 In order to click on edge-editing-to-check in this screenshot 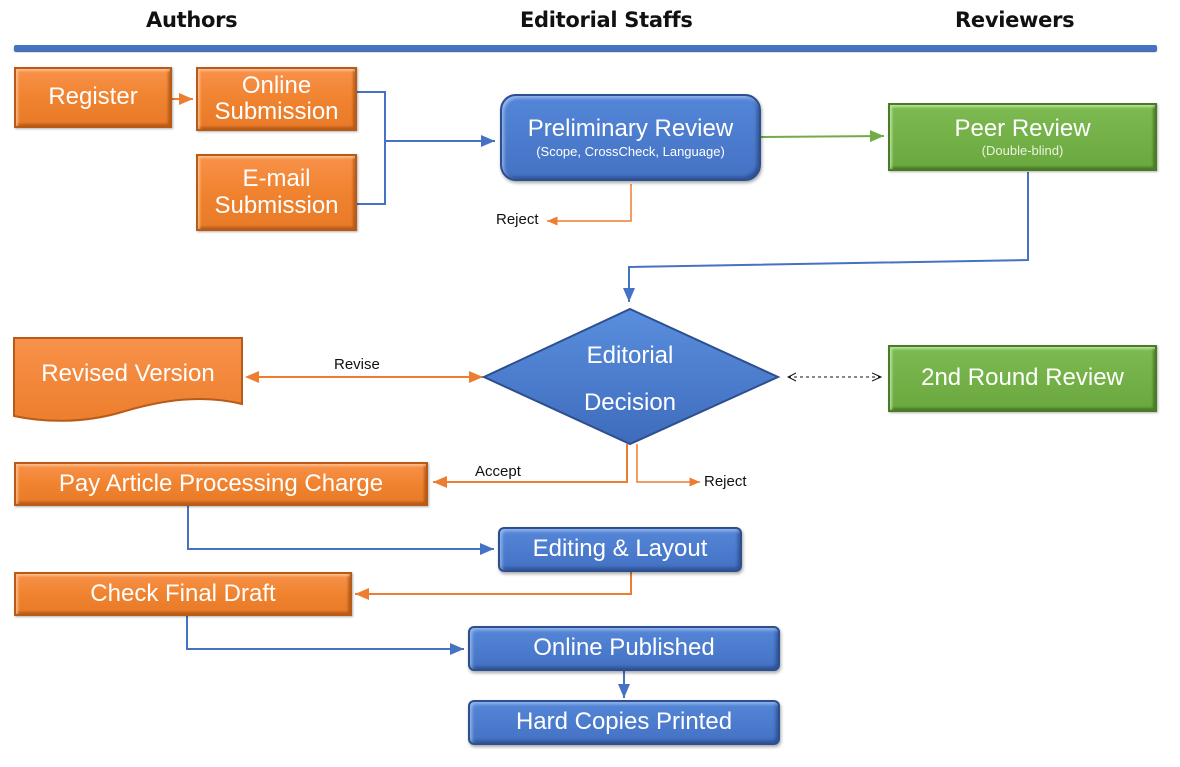, I will do `click(493, 586)`.